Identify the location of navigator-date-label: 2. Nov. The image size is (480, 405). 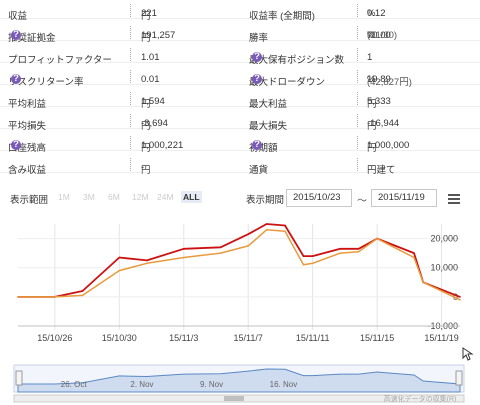
(141, 384).